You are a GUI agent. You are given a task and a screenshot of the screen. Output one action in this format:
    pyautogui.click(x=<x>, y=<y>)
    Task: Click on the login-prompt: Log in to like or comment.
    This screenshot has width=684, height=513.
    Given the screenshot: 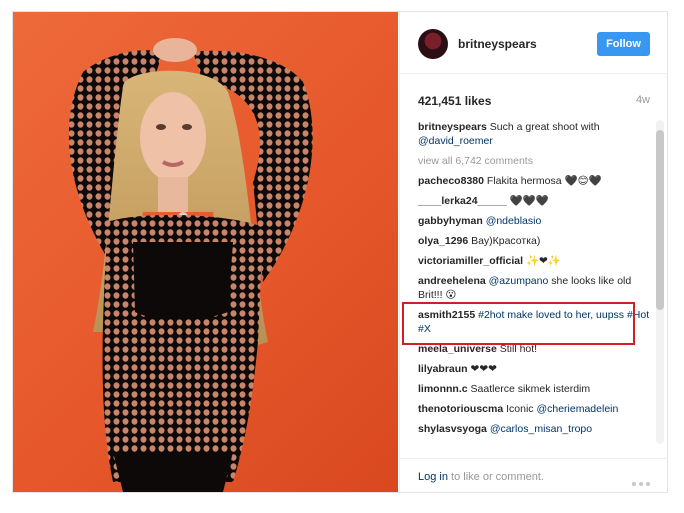 What is the action you would take?
    pyautogui.click(x=481, y=477)
    